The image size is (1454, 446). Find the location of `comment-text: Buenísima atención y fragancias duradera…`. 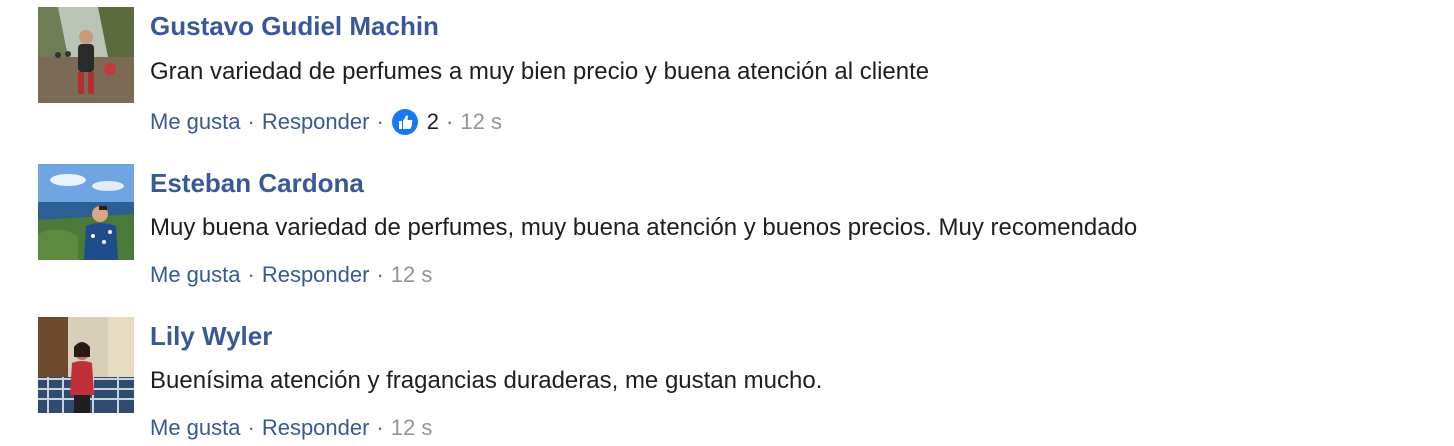

comment-text: Buenísima atención y fragancias duradera… is located at coordinates (486, 380).